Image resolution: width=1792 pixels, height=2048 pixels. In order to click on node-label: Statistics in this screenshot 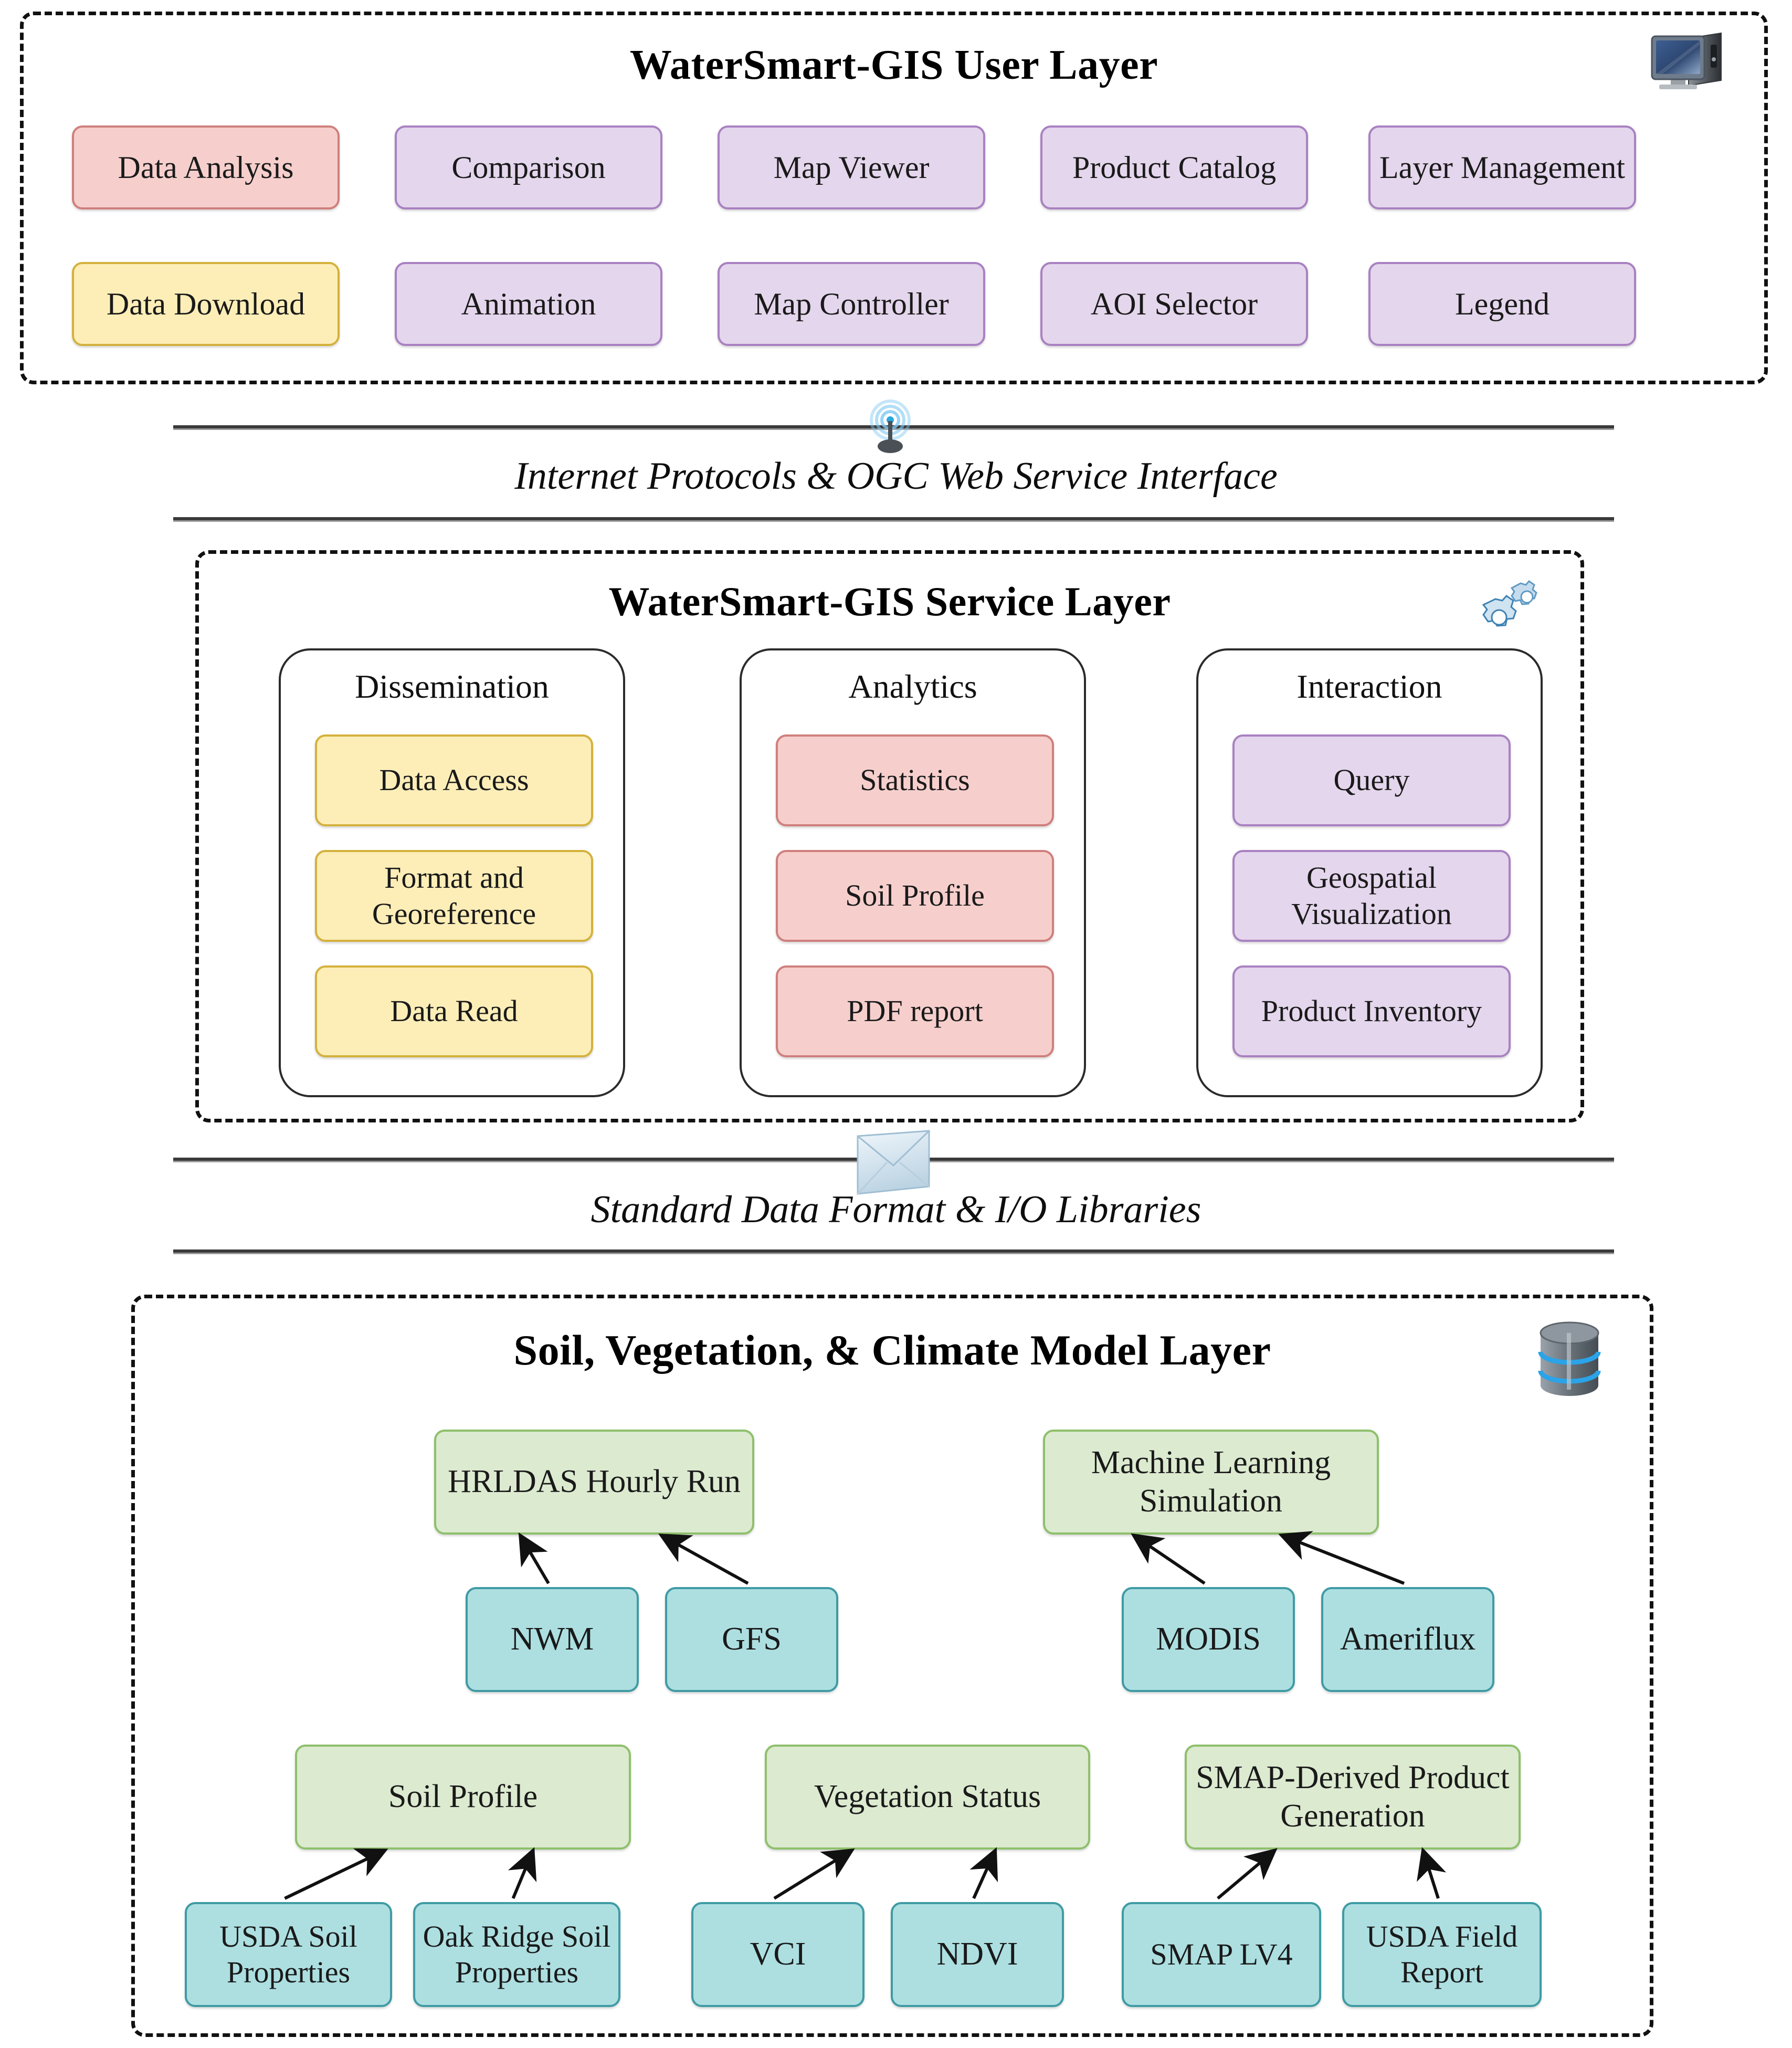, I will do `click(915, 780)`.